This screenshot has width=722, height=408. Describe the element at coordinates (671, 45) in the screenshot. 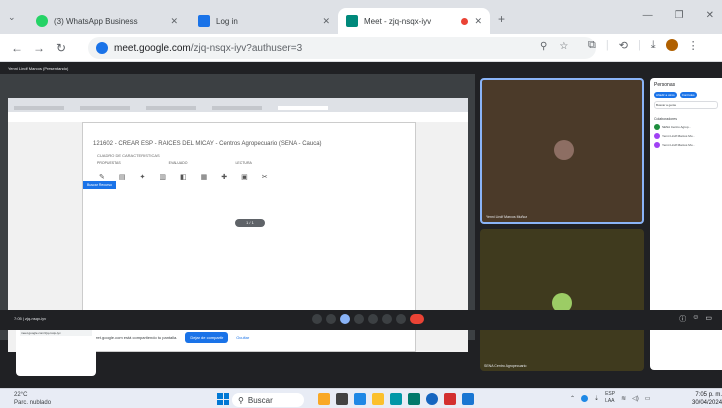

I see `profile-avatar` at that location.